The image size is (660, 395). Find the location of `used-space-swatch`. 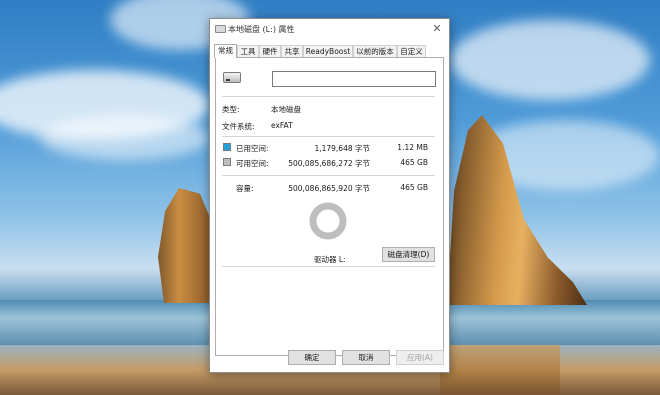

used-space-swatch is located at coordinates (227, 147).